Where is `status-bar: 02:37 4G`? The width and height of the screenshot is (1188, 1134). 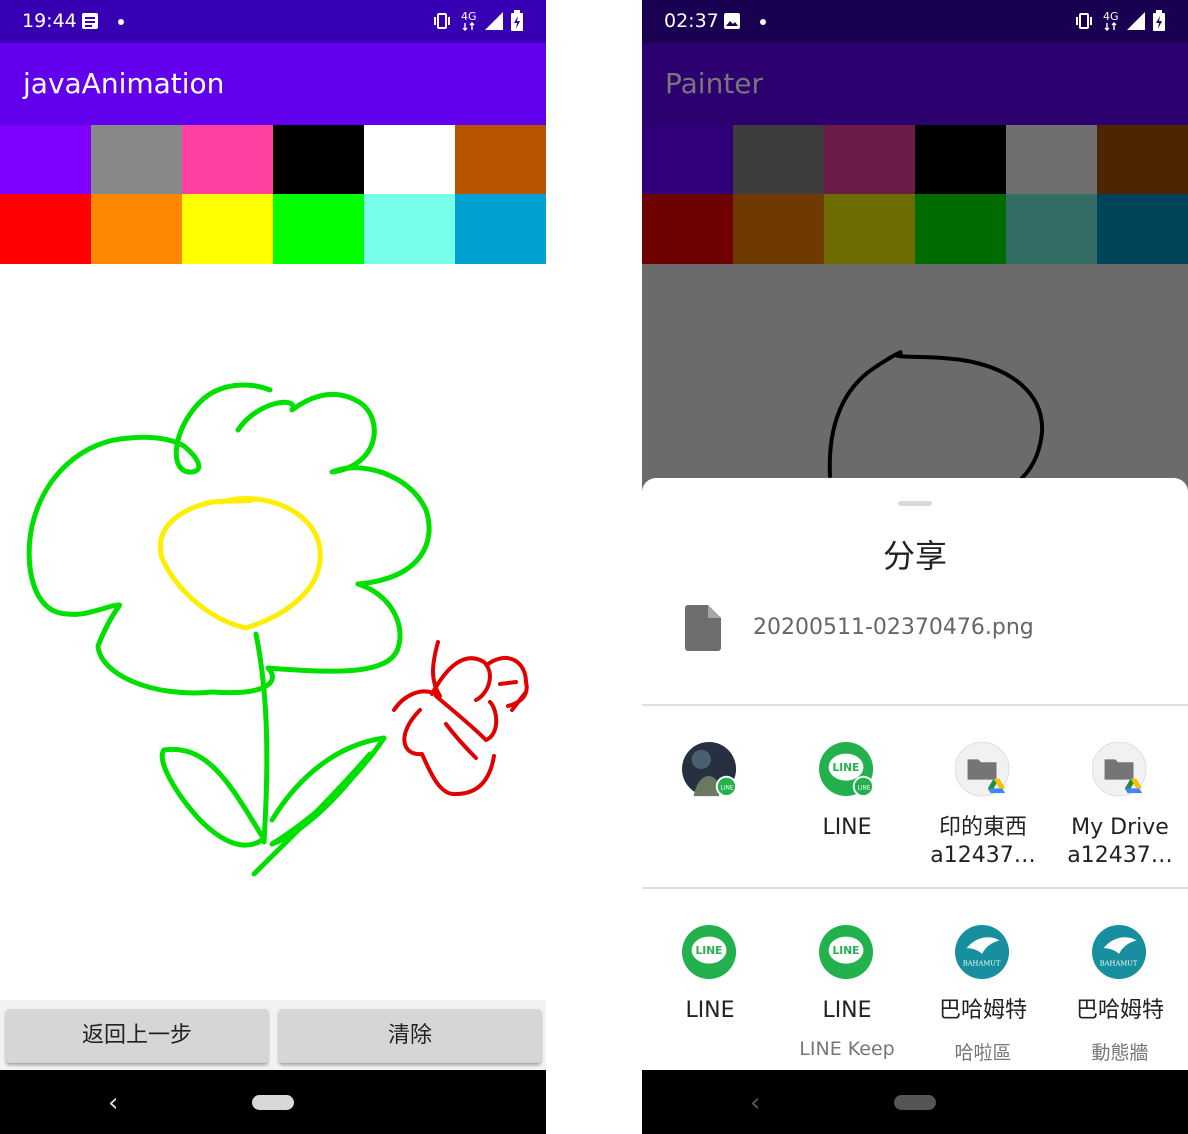
status-bar: 02:37 4G is located at coordinates (915, 21).